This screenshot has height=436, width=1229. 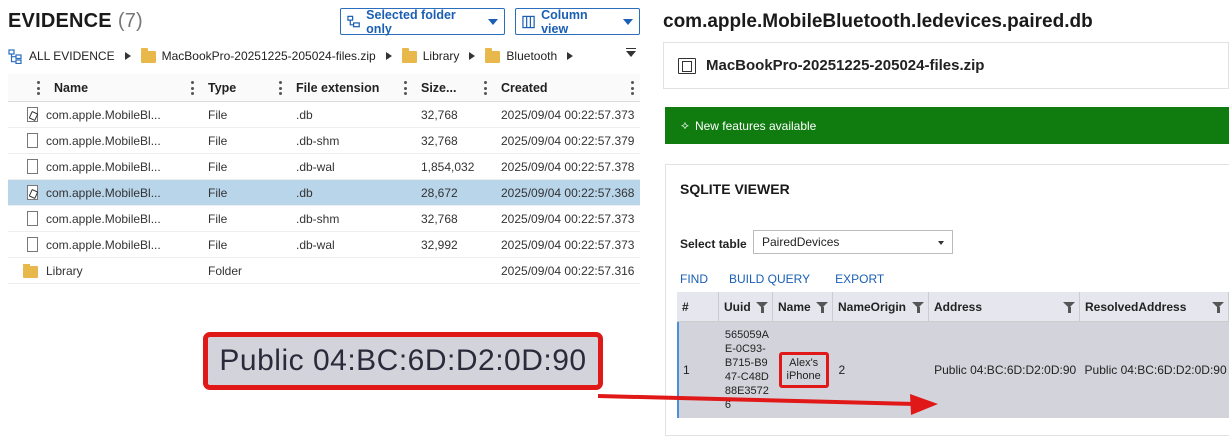 What do you see at coordinates (27, 87) in the screenshot?
I see `column-options` at bounding box center [27, 87].